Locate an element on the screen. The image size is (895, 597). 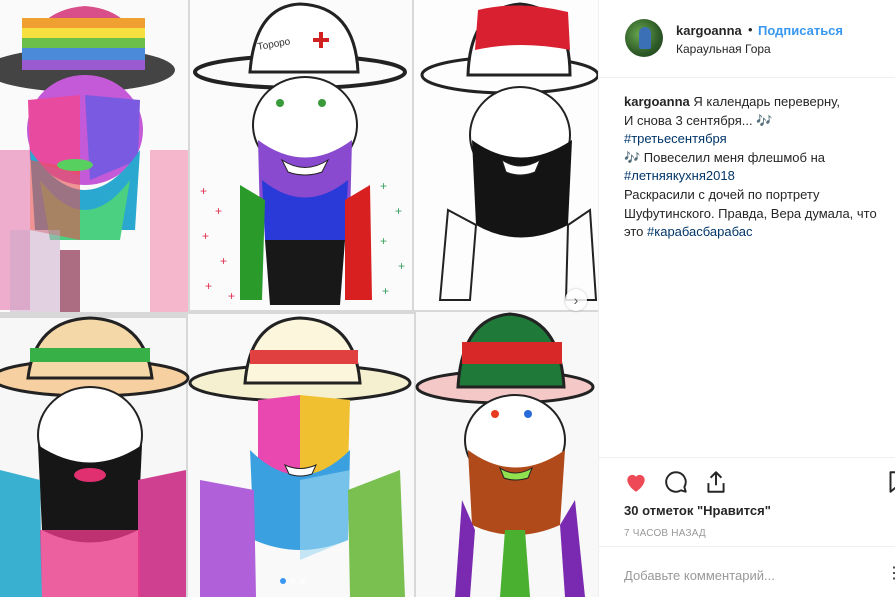
comment-icon is located at coordinates (676, 482).